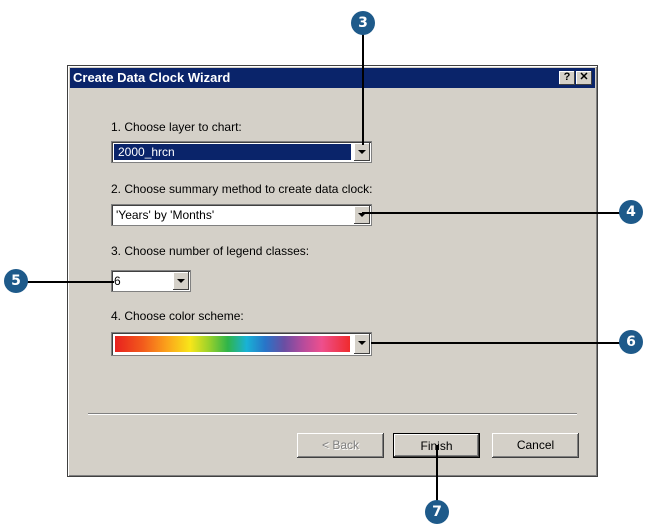  What do you see at coordinates (584, 78) in the screenshot?
I see `close-button: ✕` at bounding box center [584, 78].